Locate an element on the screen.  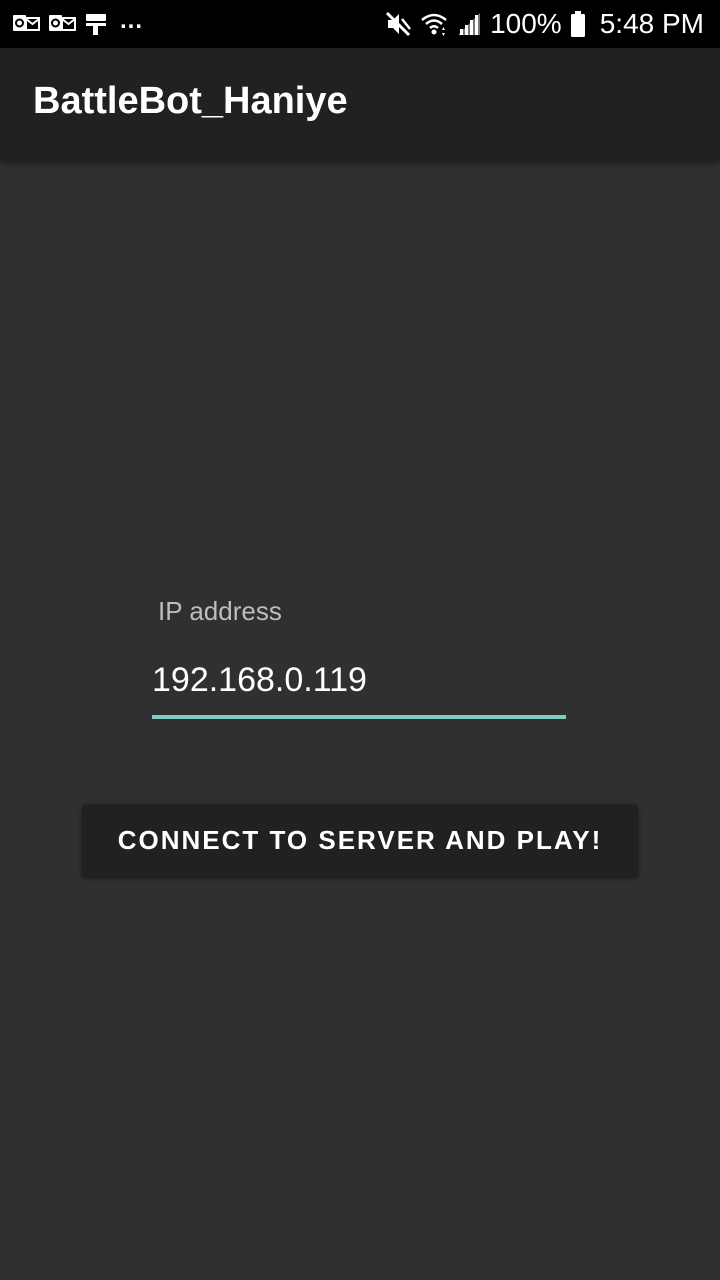
ip-address-label: IP address is located at coordinates (220, 611).